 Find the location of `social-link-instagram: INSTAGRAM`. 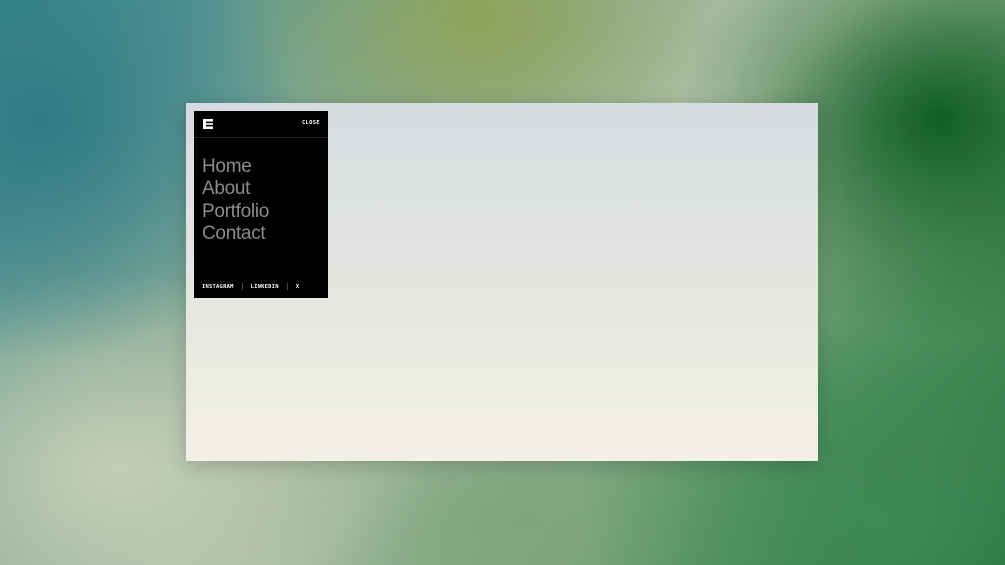

social-link-instagram: INSTAGRAM is located at coordinates (218, 287).